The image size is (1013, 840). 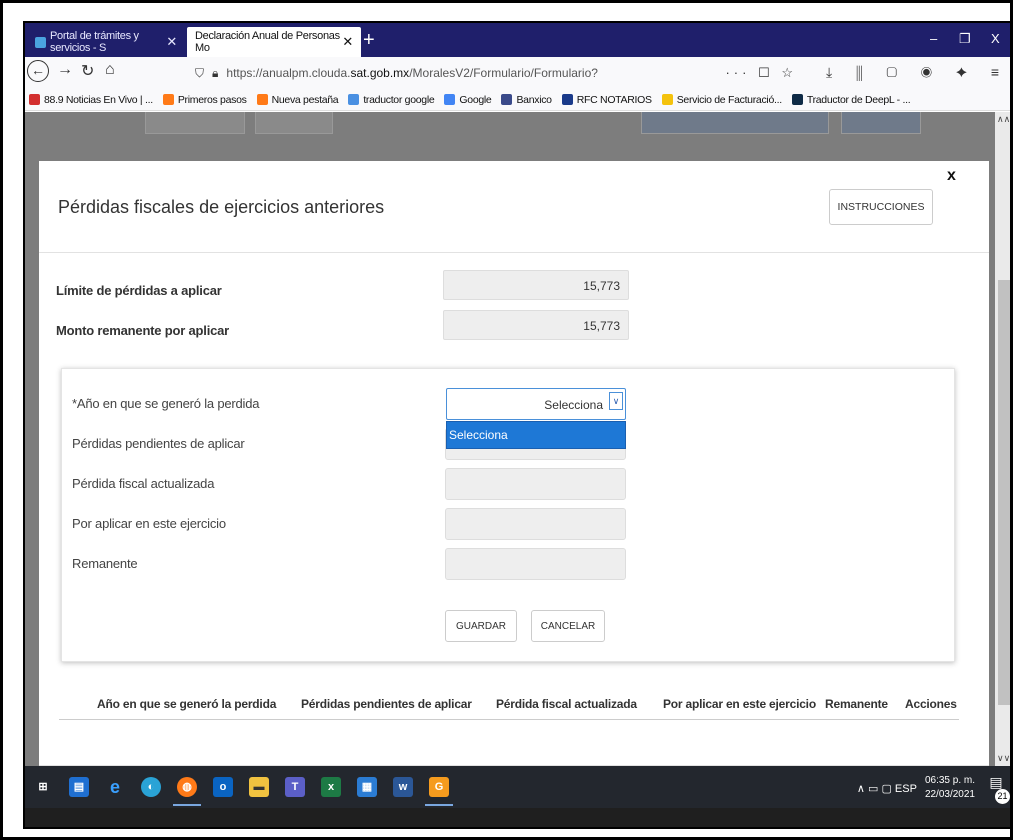 I want to click on divider, so click(x=514, y=252).